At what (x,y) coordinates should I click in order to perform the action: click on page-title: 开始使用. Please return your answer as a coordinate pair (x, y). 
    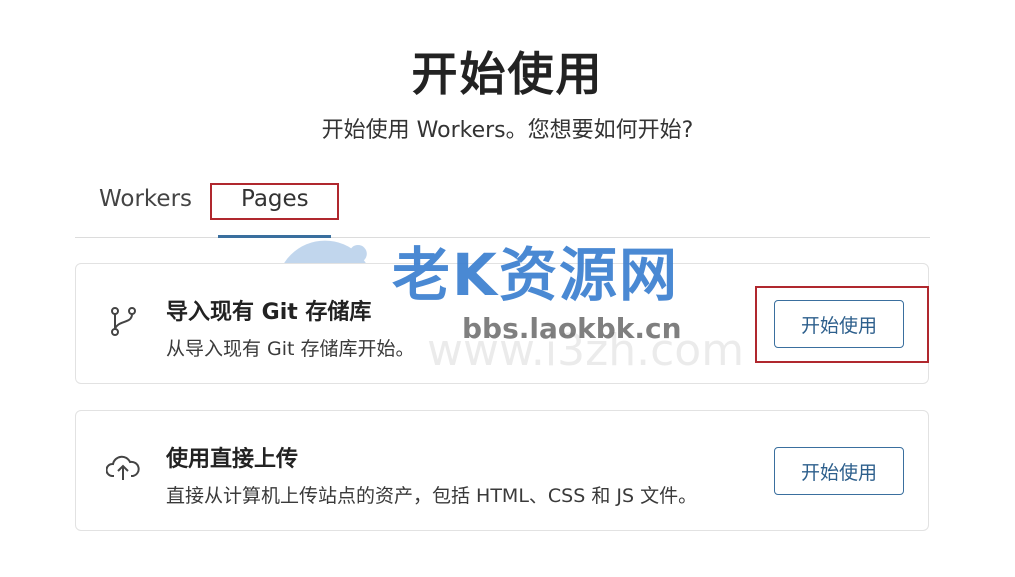
    Looking at the image, I should click on (507, 74).